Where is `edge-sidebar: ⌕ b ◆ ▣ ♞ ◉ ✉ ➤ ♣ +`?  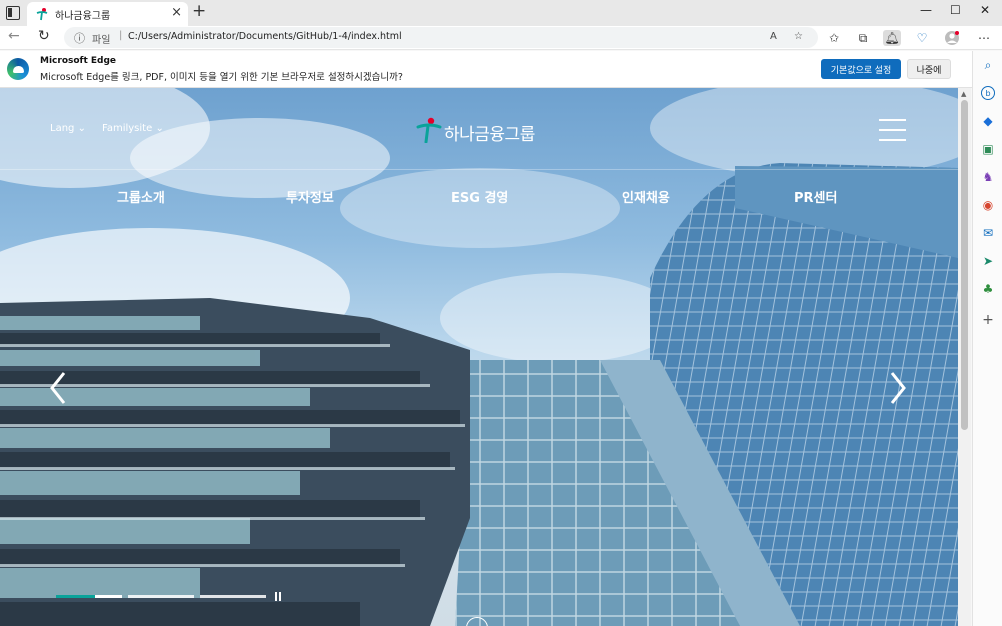
edge-sidebar: ⌕ b ◆ ▣ ♞ ◉ ✉ ➤ ♣ + is located at coordinates (987, 338).